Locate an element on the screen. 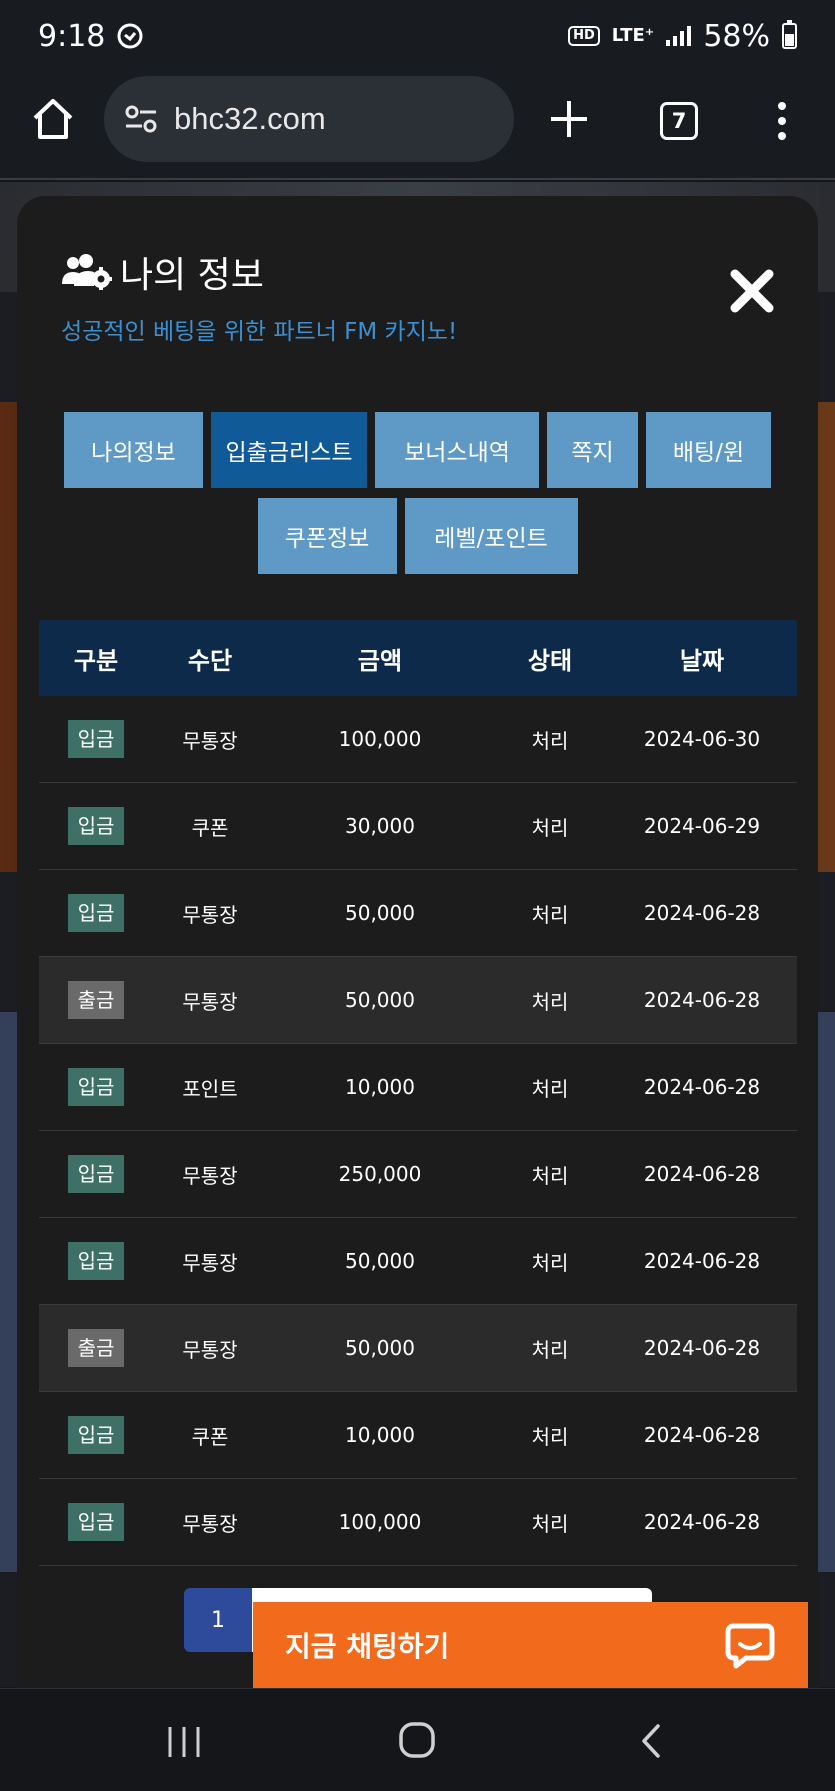 The height and width of the screenshot is (1791, 835). status-bar: 9:18 HD LTE⁺ 58% is located at coordinates (417, 36).